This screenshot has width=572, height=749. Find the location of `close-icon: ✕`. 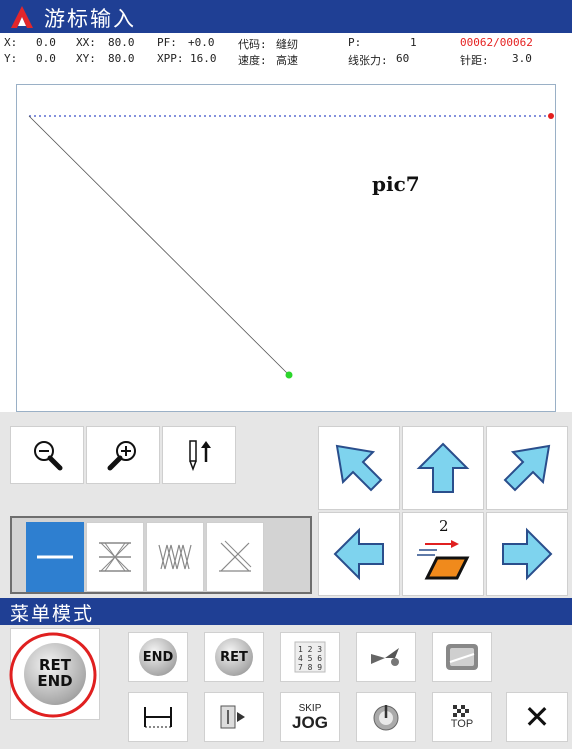

close-icon: ✕ is located at coordinates (537, 717).